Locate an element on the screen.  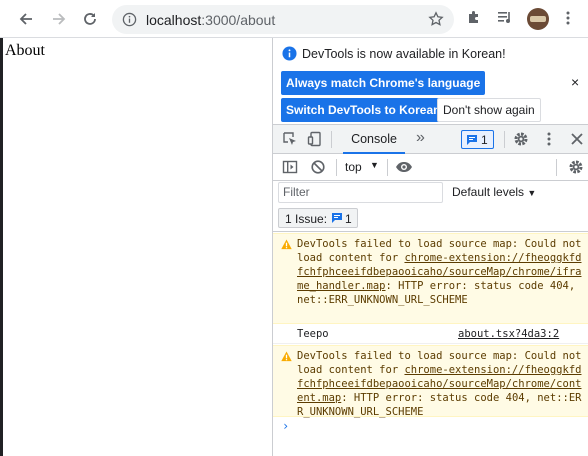
forward-button is located at coordinates (59, 19).